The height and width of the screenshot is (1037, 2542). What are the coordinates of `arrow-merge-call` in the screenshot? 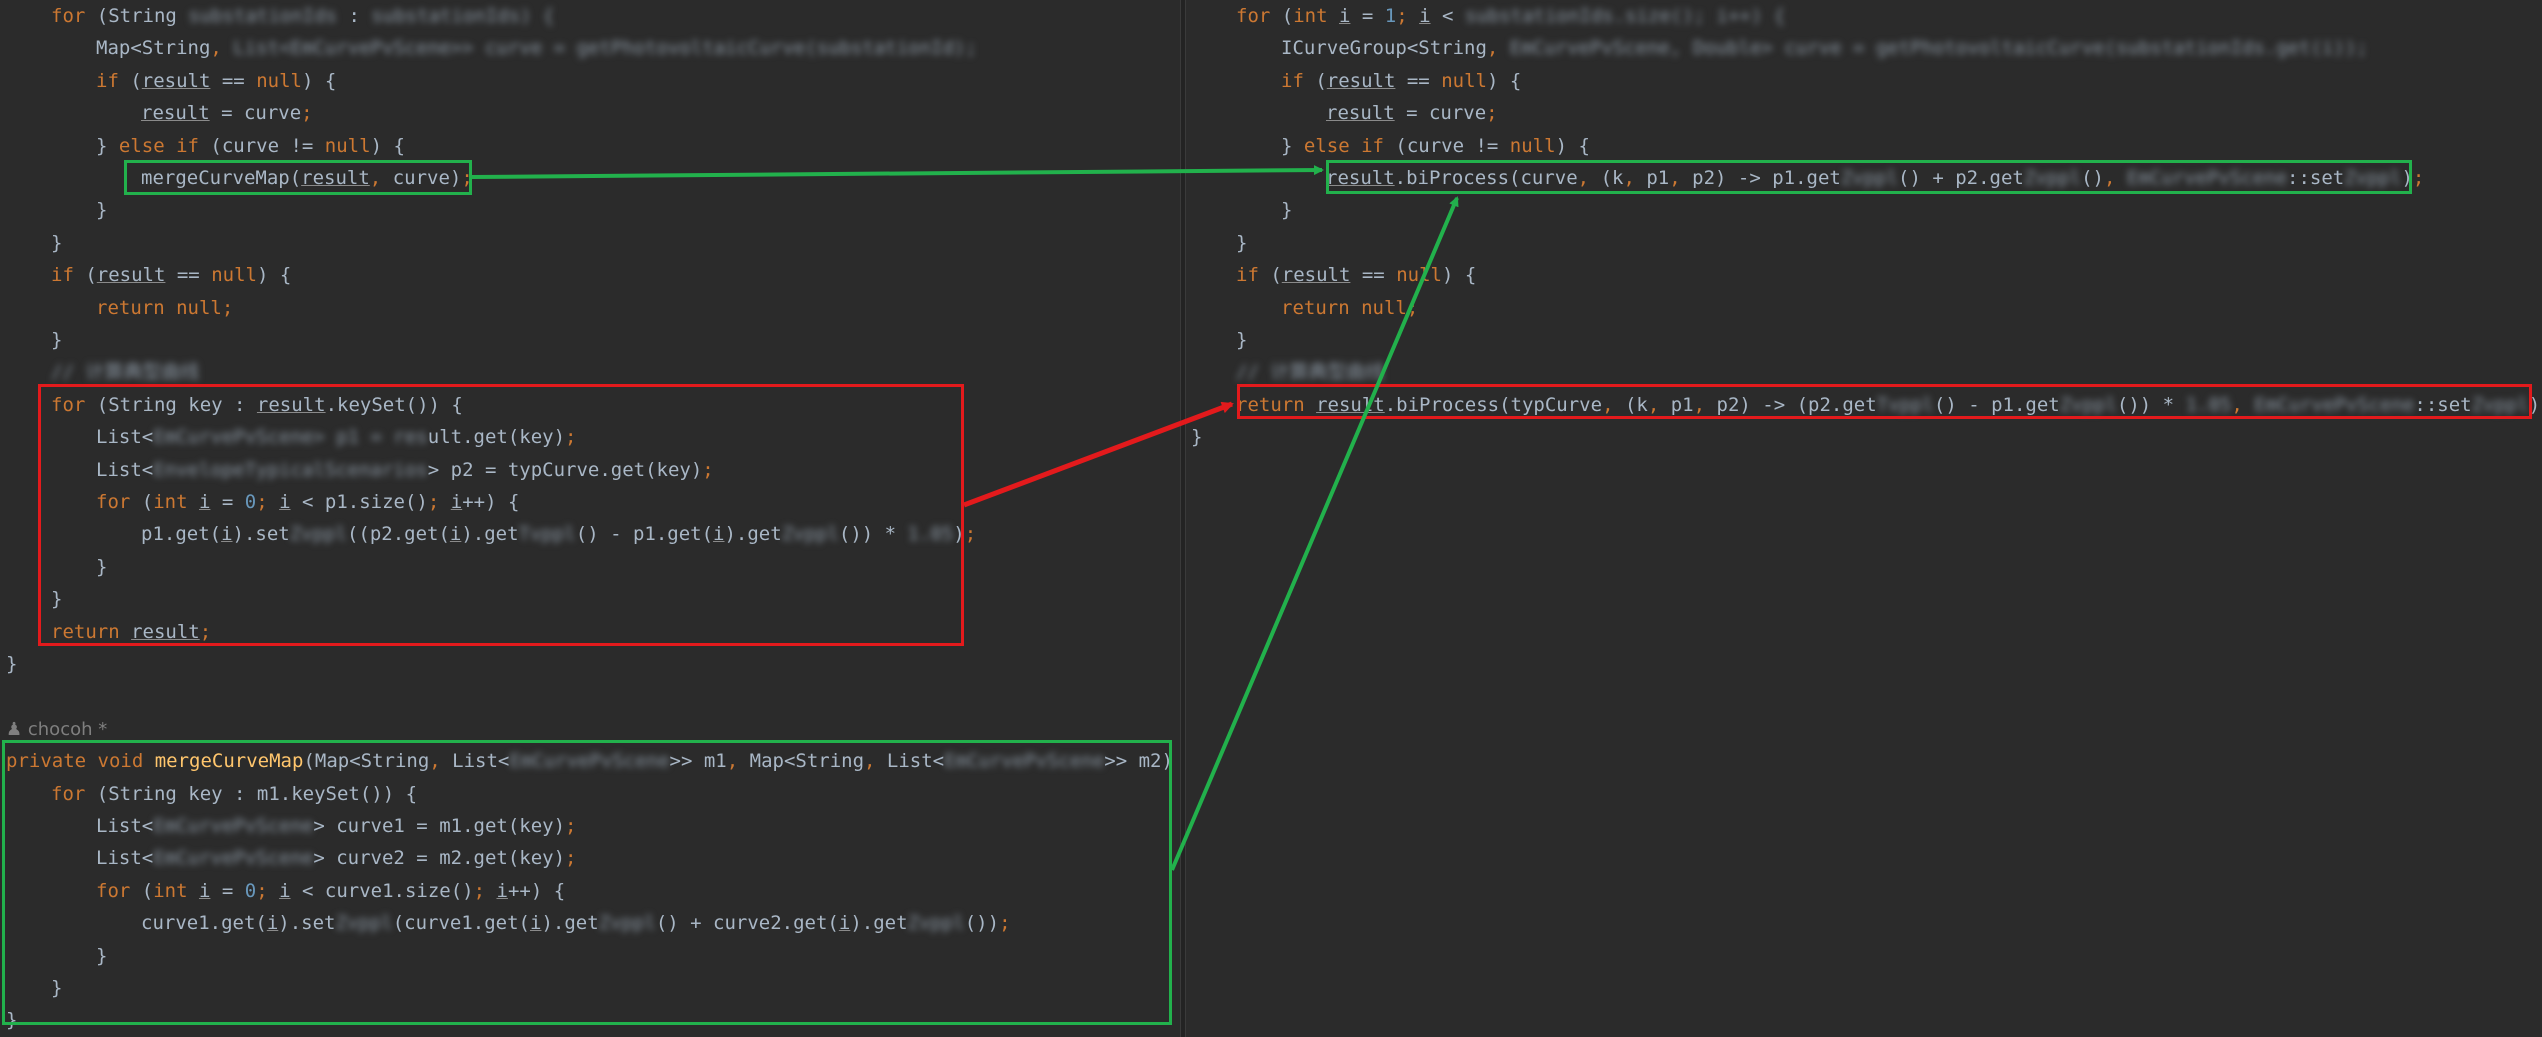 It's located at (897, 172).